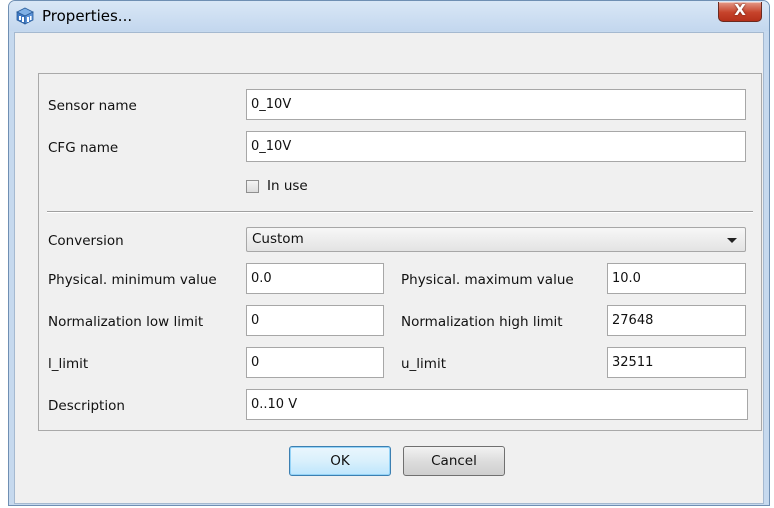 This screenshot has height=508, width=774. What do you see at coordinates (287, 186) in the screenshot?
I see `in-use-label: In use` at bounding box center [287, 186].